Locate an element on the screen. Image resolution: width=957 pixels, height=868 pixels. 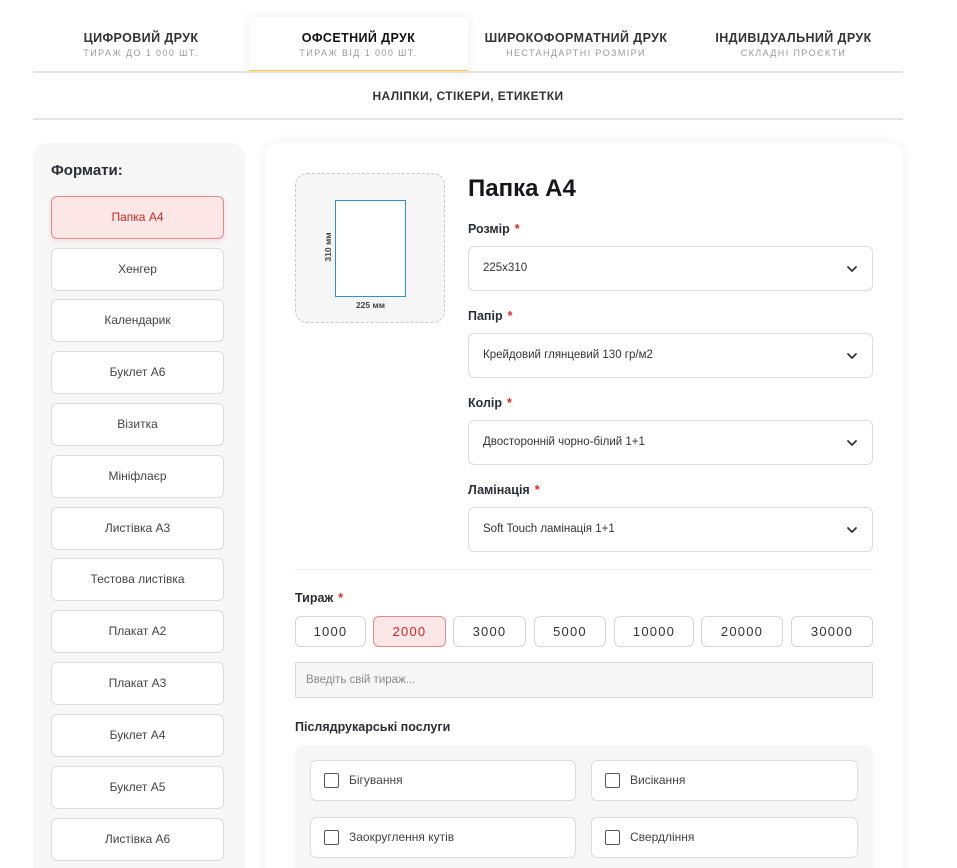
service-die-cutting: Висікання is located at coordinates (724, 780).